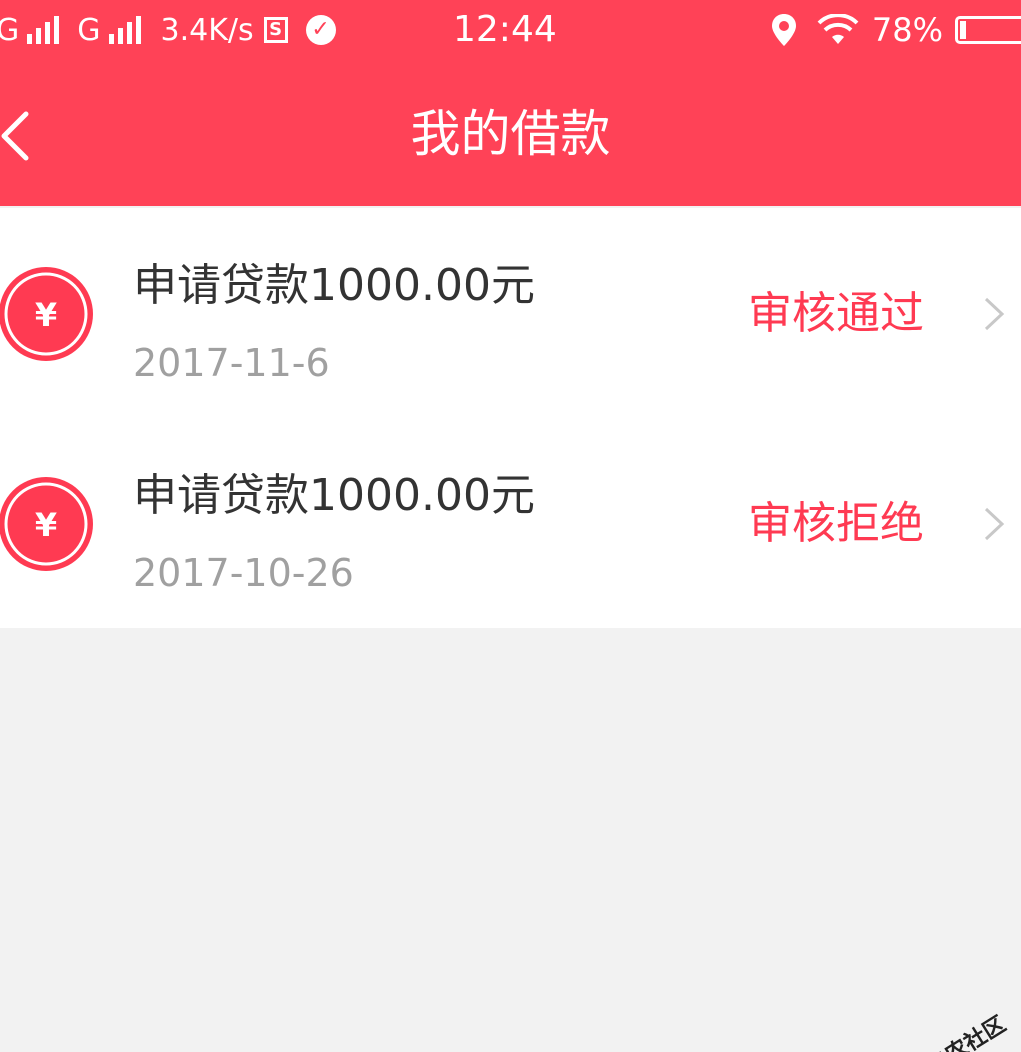 Image resolution: width=1021 pixels, height=1052 pixels. What do you see at coordinates (988, 30) in the screenshot?
I see `battery-icon` at bounding box center [988, 30].